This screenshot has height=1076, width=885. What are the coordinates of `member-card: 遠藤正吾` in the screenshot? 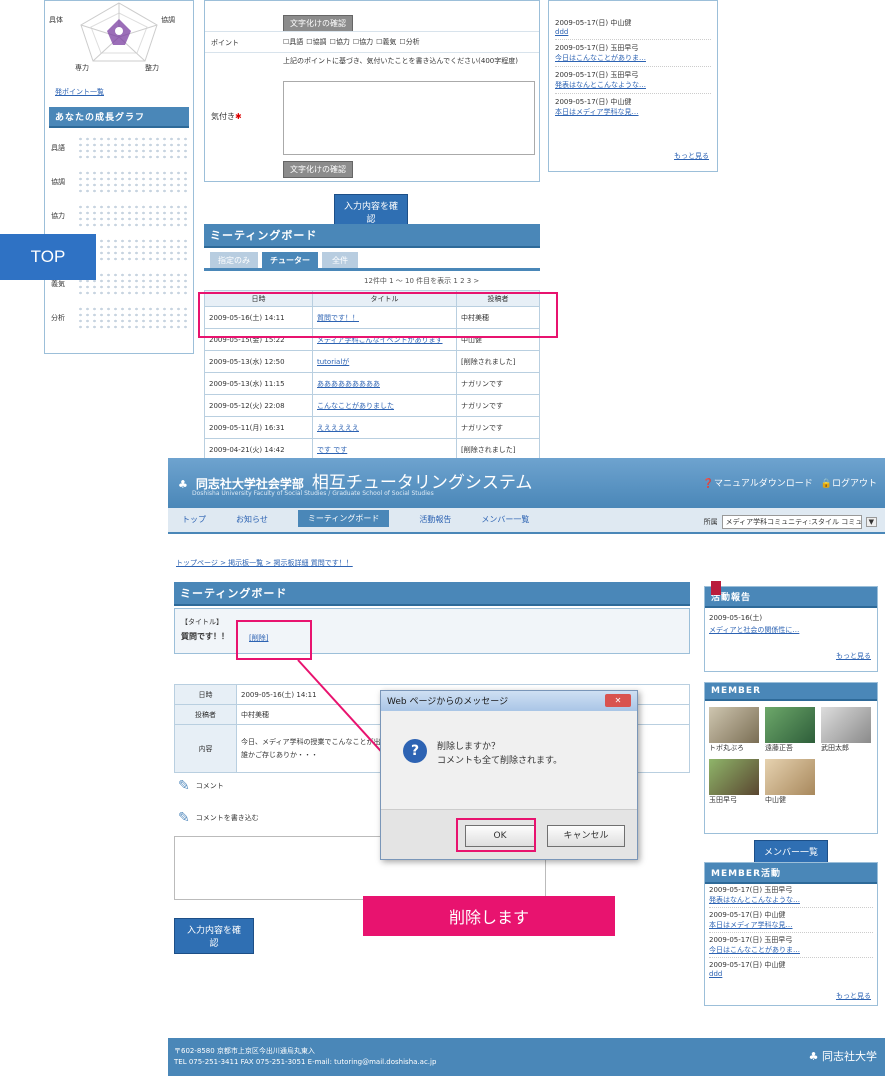 It's located at (790, 730).